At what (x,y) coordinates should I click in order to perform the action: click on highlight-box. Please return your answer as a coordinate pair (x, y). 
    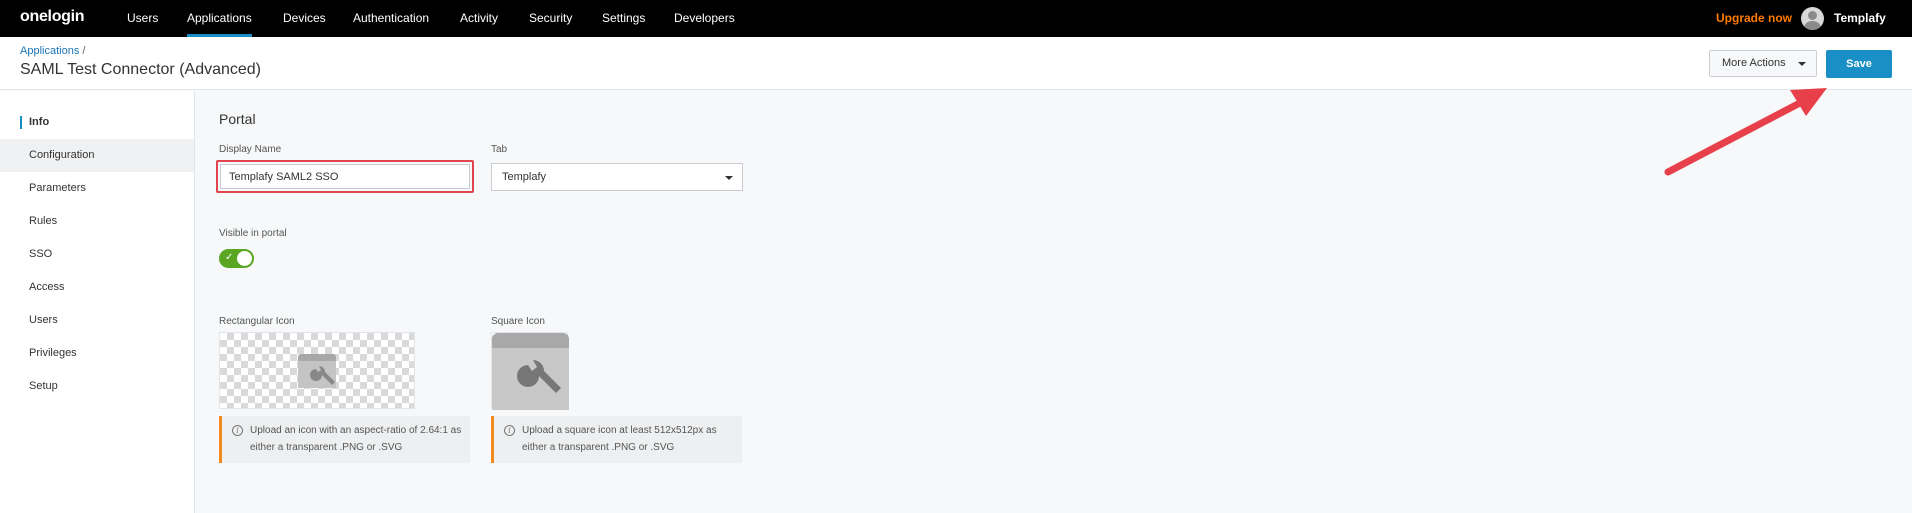
    Looking at the image, I should click on (345, 176).